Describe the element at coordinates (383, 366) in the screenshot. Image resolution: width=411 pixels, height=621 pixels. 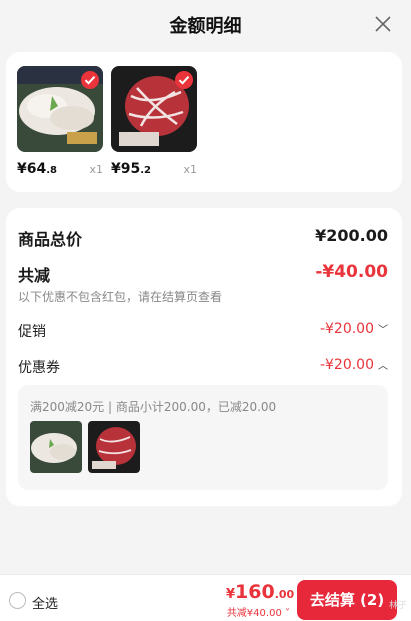
I see `chevron-up-icon: ︿` at that location.